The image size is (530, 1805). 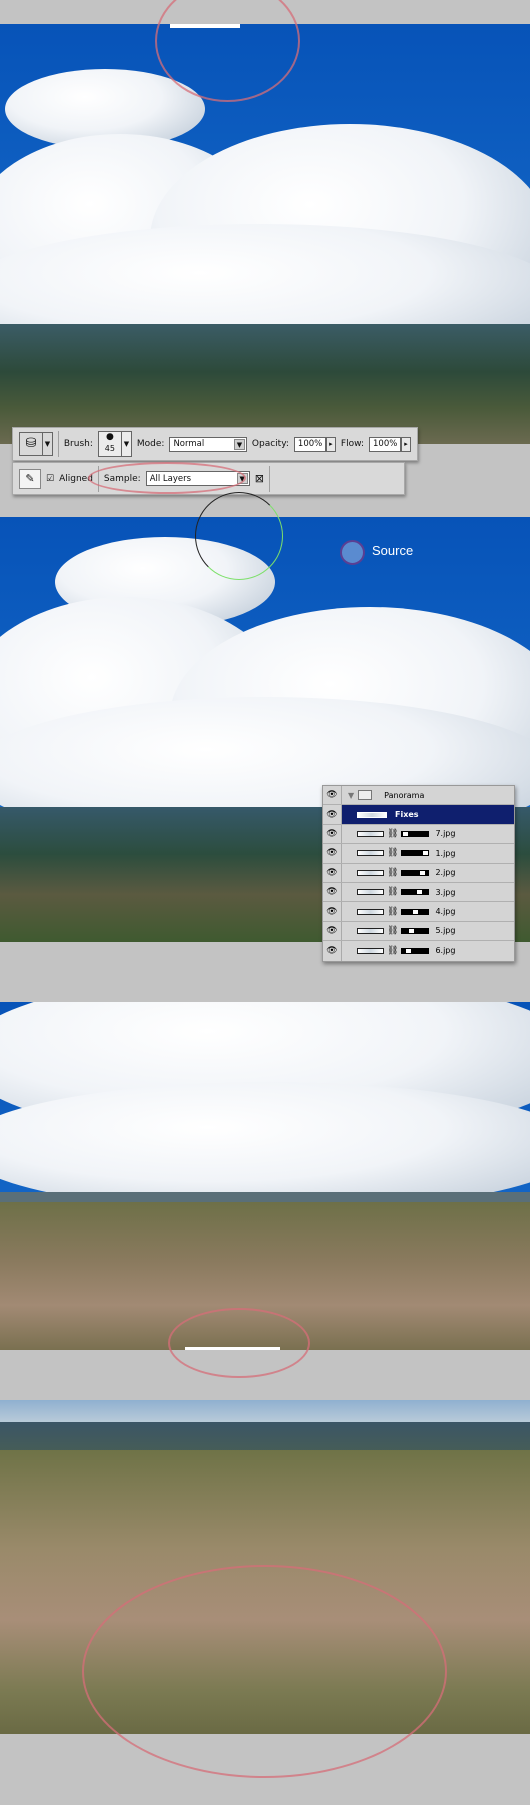 I want to click on layer-name: Panorama, so click(x=404, y=795).